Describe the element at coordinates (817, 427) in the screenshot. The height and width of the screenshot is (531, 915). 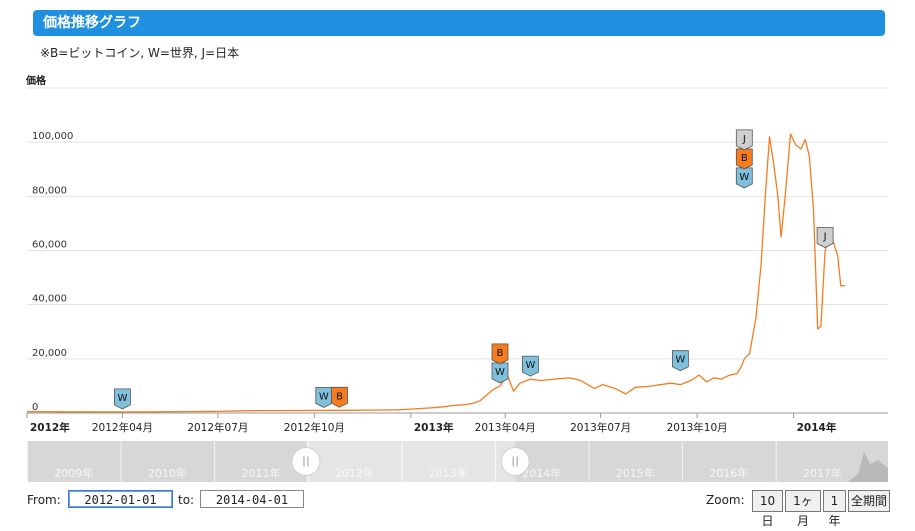
I see `x-tick-label: 2014年` at that location.